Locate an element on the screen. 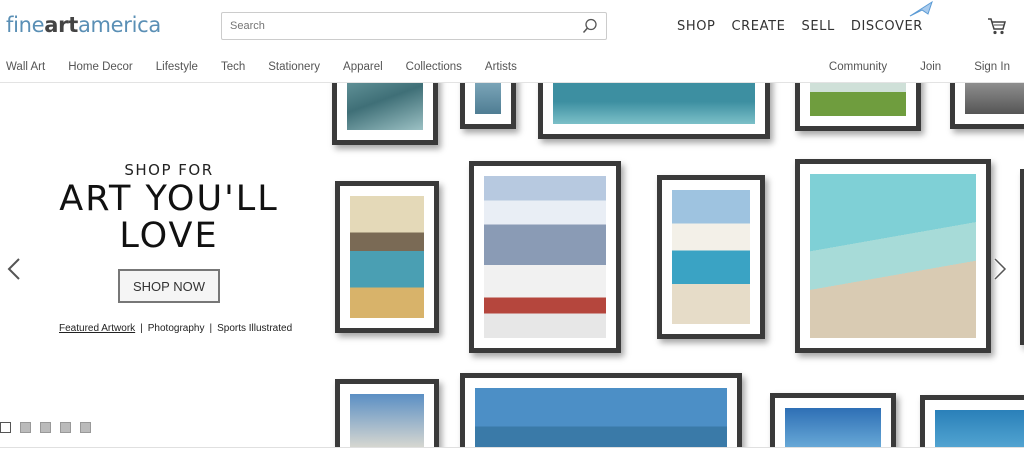 The height and width of the screenshot is (457, 1024). subnav-tech: Tech is located at coordinates (233, 67).